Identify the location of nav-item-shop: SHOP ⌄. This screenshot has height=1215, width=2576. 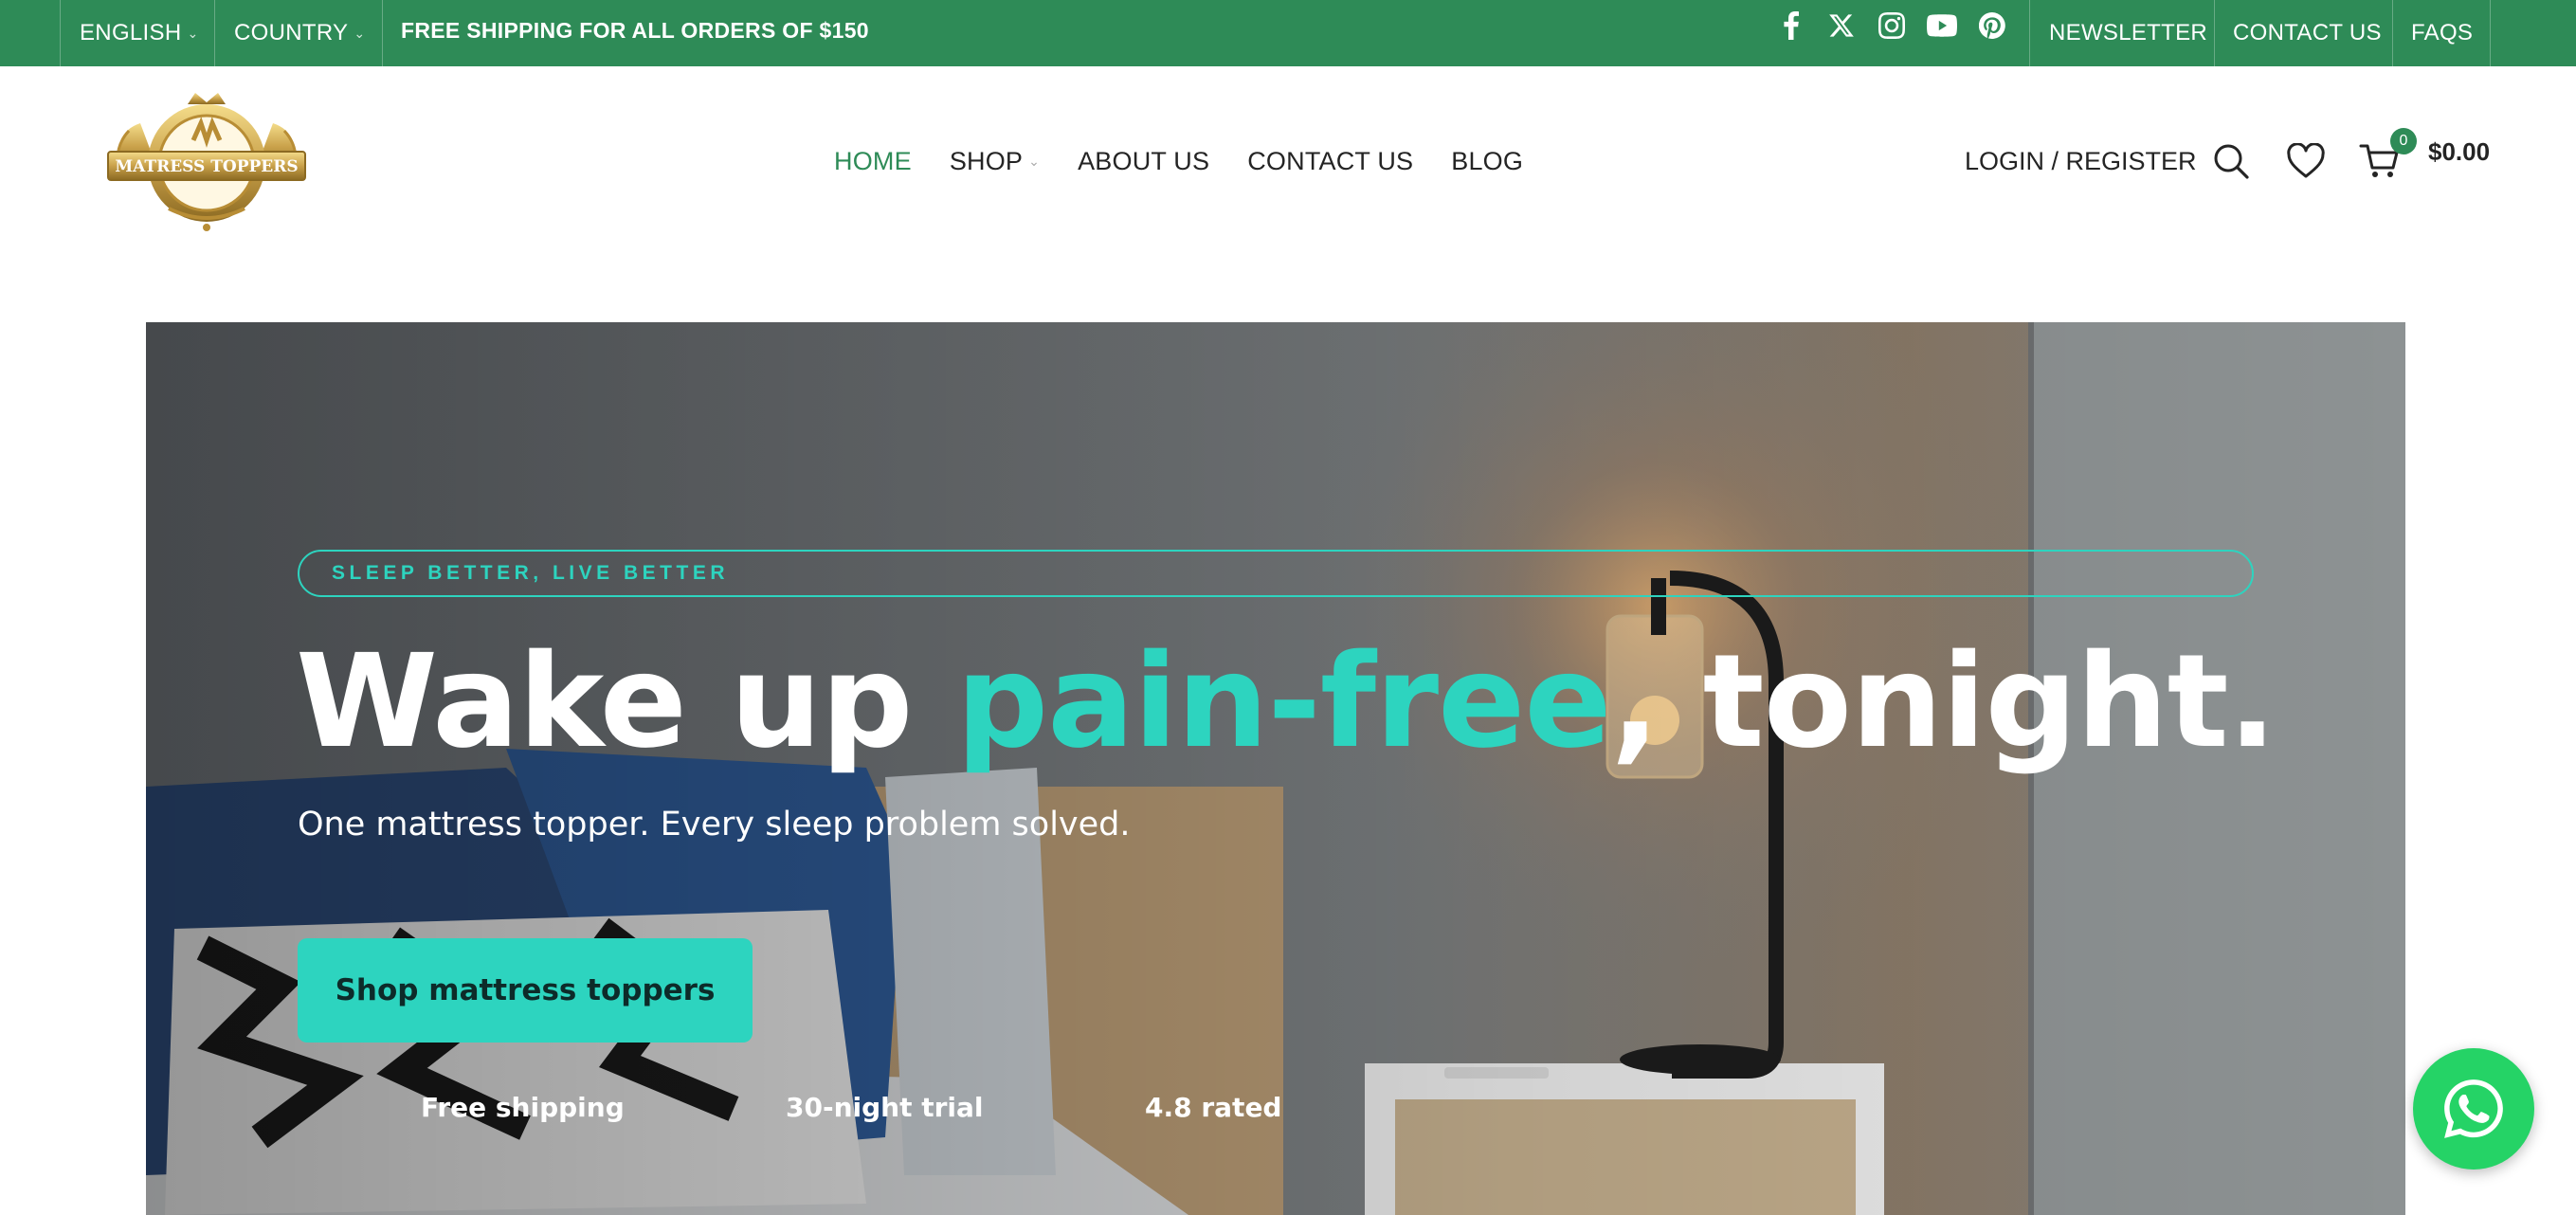
(995, 161).